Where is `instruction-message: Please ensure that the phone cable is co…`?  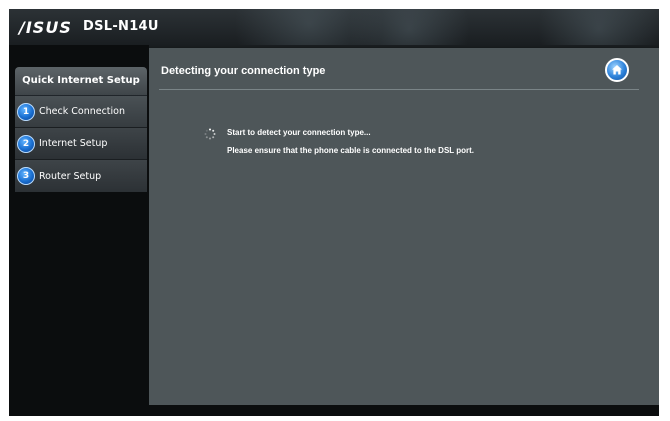
instruction-message: Please ensure that the phone cable is co… is located at coordinates (351, 150).